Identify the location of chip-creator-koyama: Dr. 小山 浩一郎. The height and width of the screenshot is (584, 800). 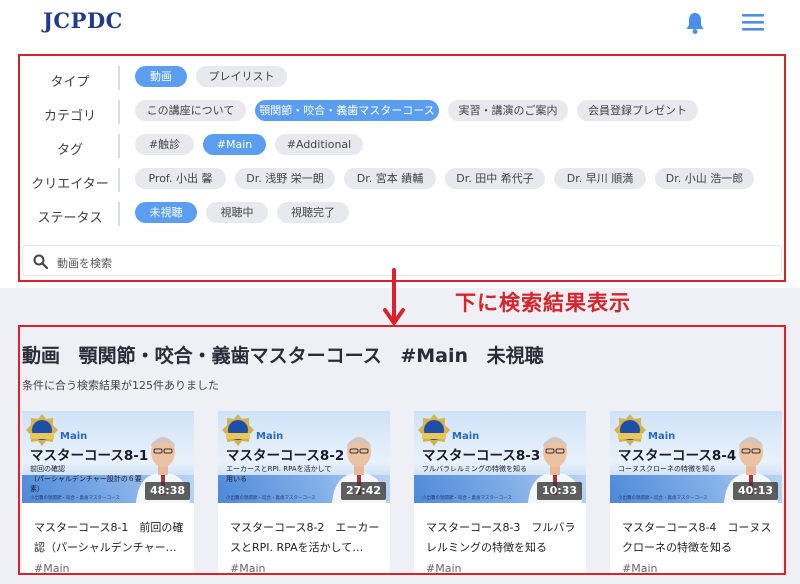
(704, 178).